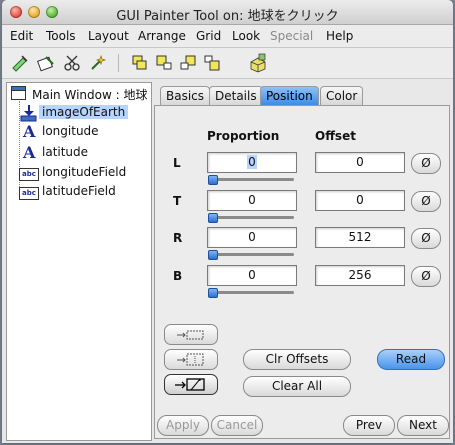 Image resolution: width=455 pixels, height=445 pixels. I want to click on left-reset-button: Ø, so click(426, 163).